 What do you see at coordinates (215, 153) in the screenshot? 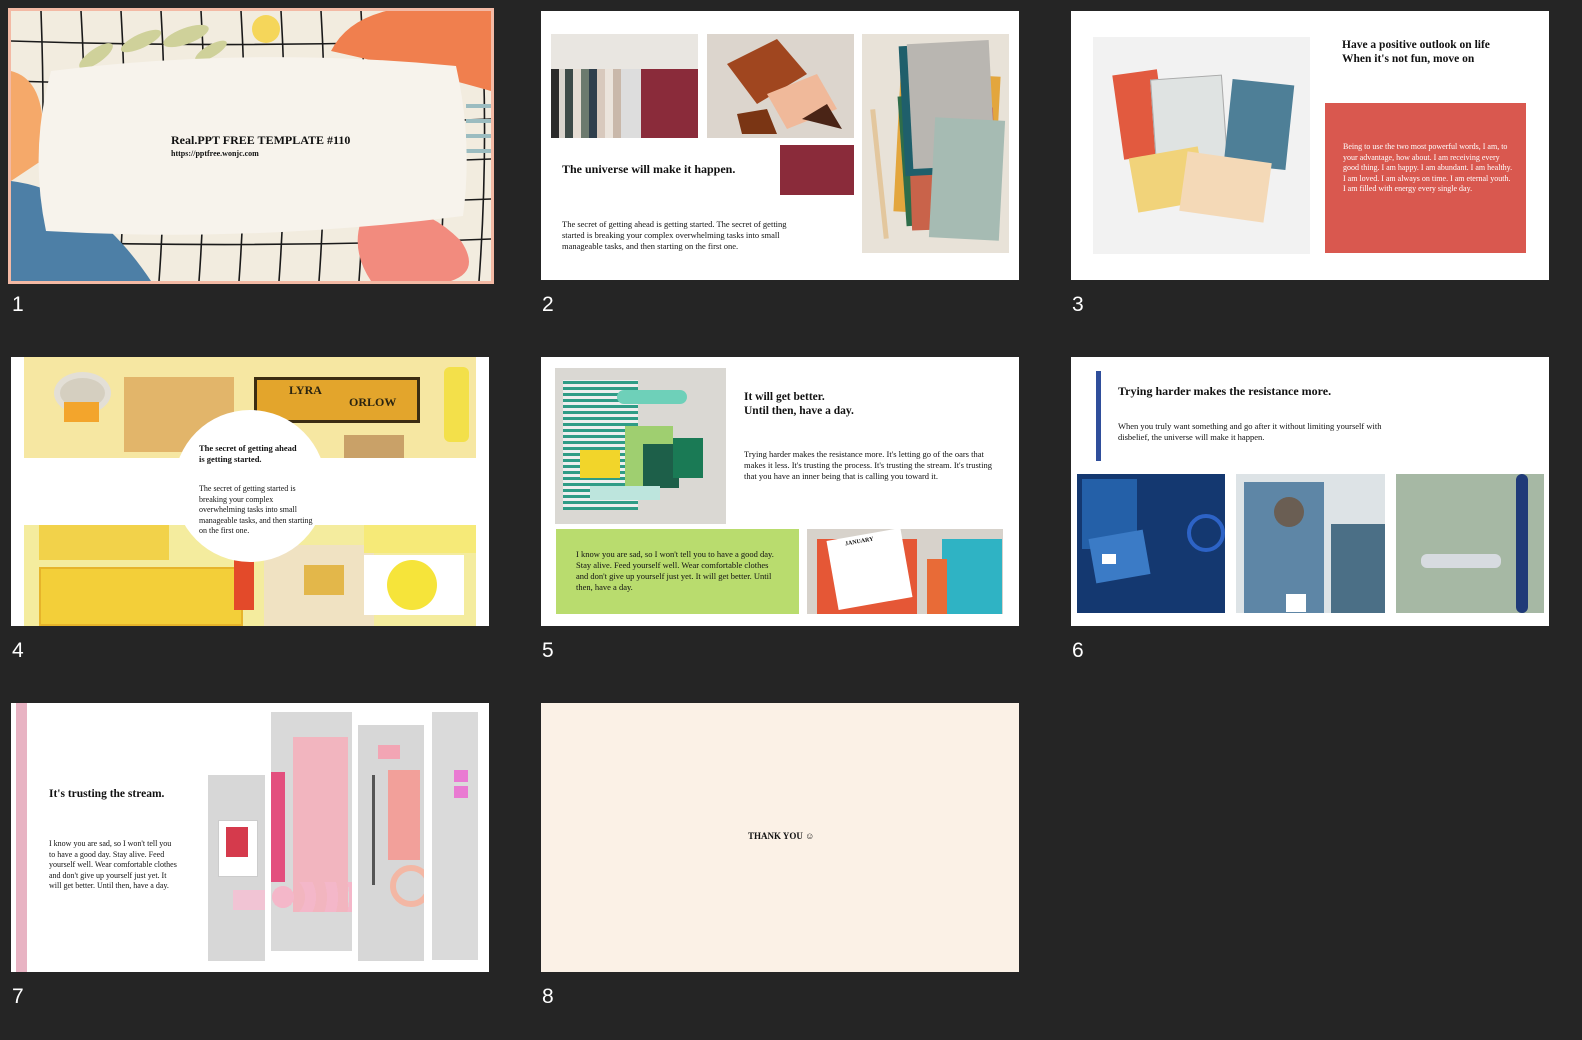
I see `slide-1-url: https://pptfree.wonjc.com` at bounding box center [215, 153].